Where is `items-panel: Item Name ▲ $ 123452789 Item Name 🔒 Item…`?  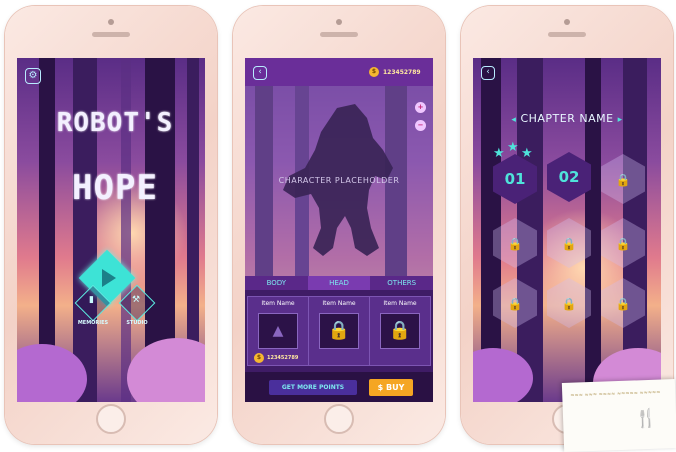 items-panel: Item Name ▲ $ 123452789 Item Name 🔒 Item… is located at coordinates (339, 331).